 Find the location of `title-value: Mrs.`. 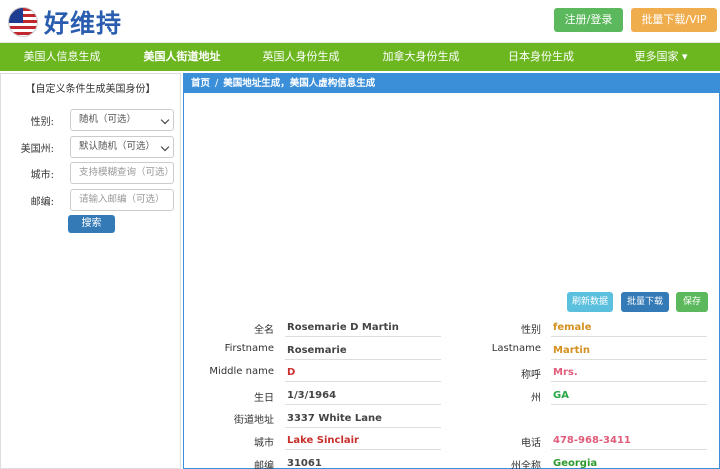

title-value: Mrs. is located at coordinates (629, 373).